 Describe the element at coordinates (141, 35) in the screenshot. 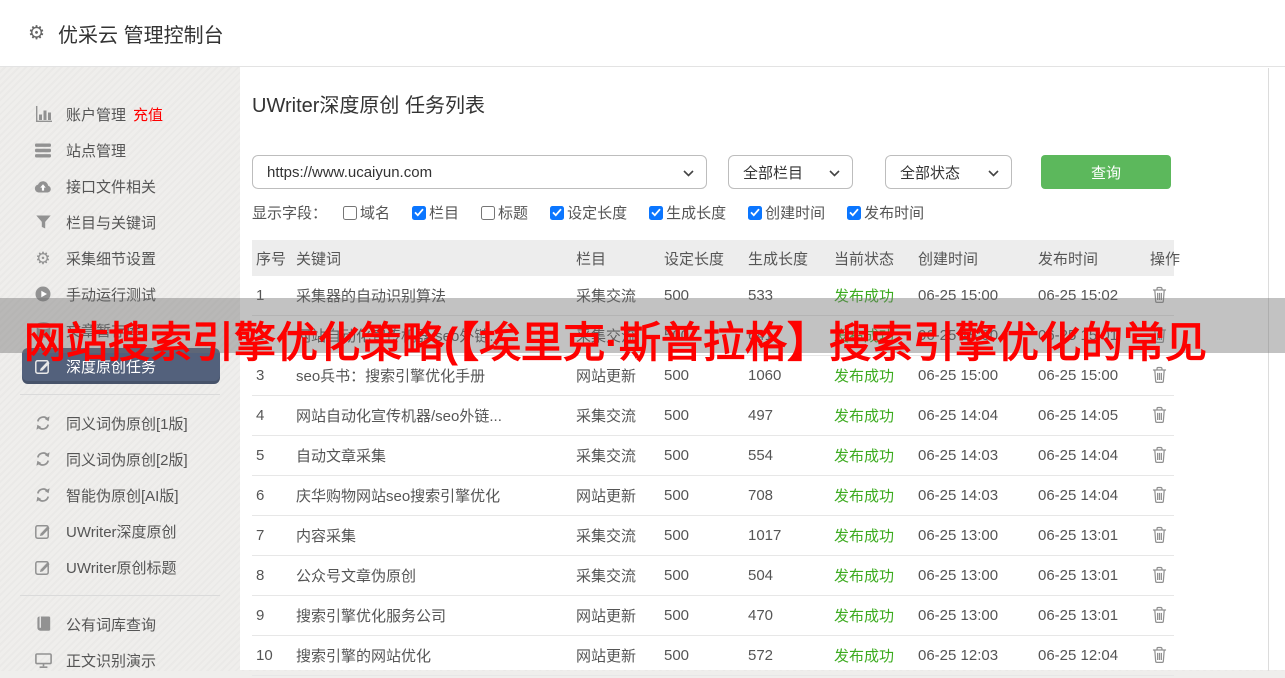

I see `app-title: 优采云 管理控制台` at that location.